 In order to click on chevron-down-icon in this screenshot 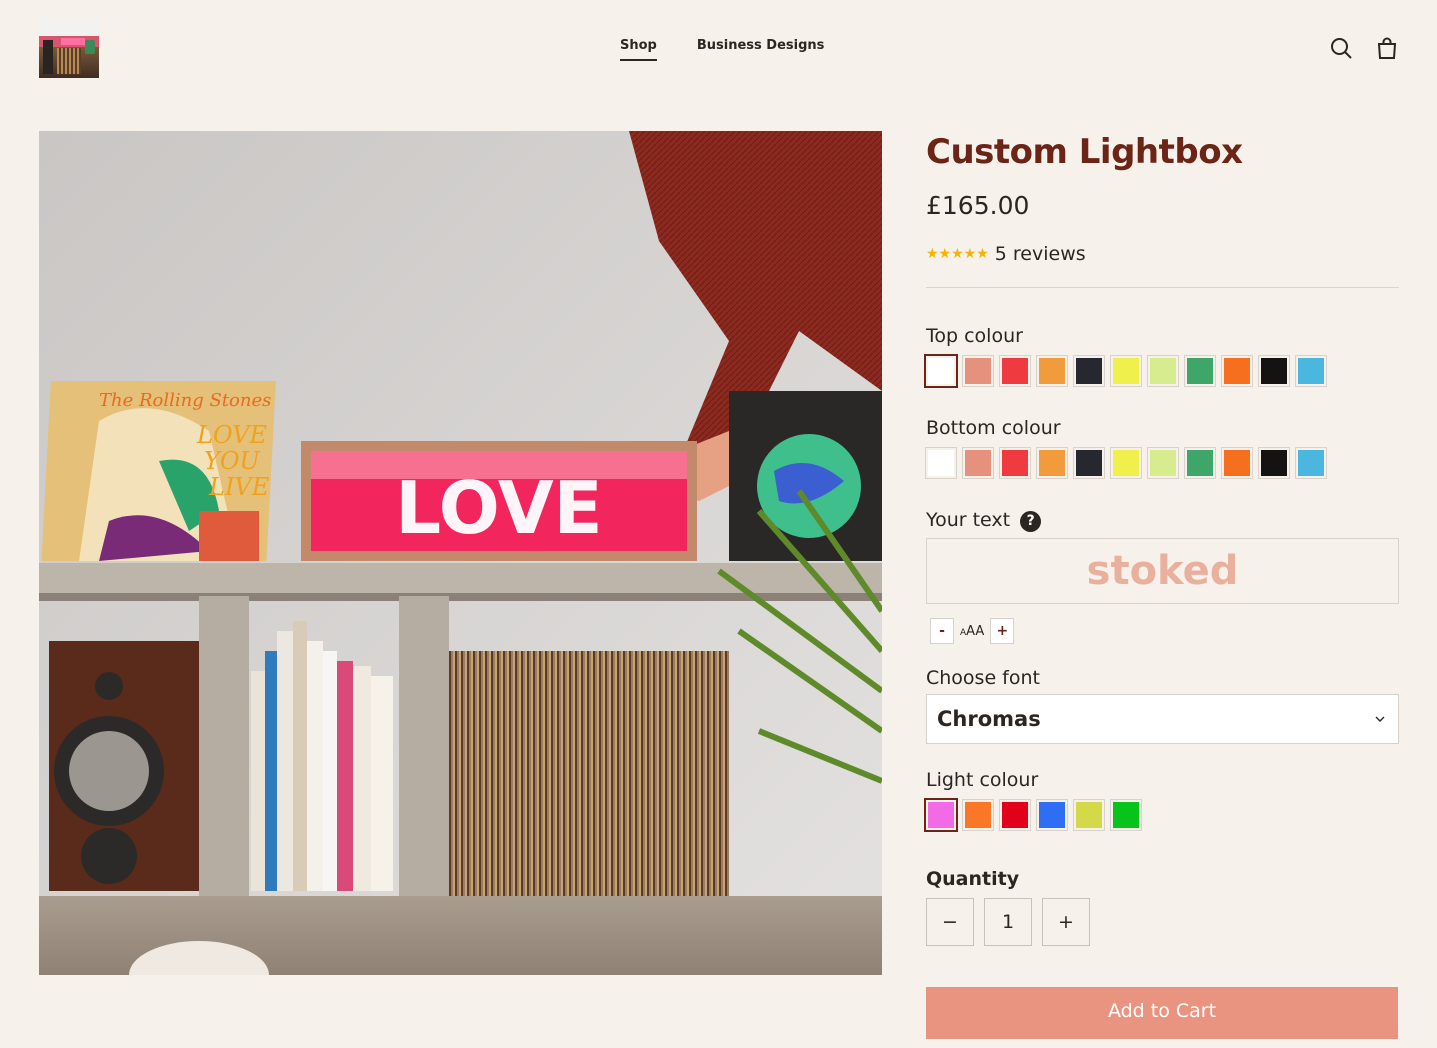, I will do `click(1380, 719)`.